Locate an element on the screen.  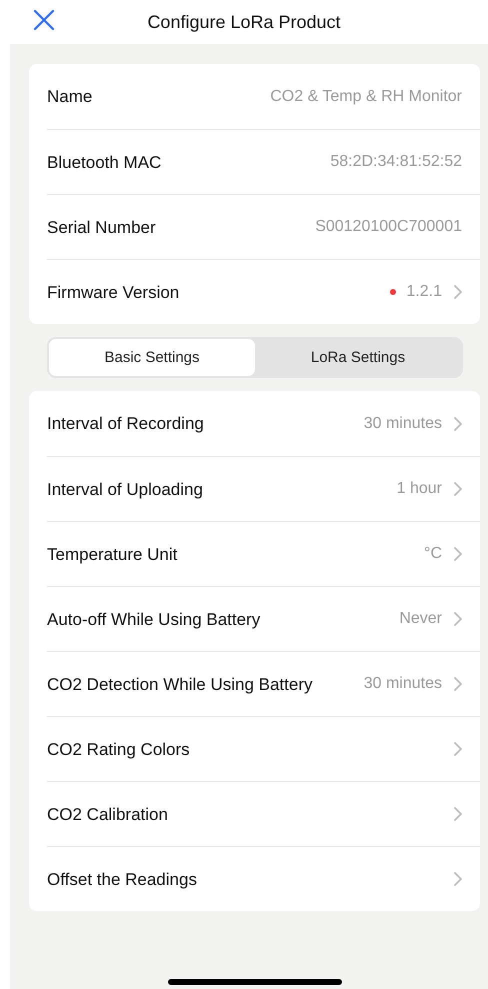
setting-value: 1 hour is located at coordinates (419, 489).